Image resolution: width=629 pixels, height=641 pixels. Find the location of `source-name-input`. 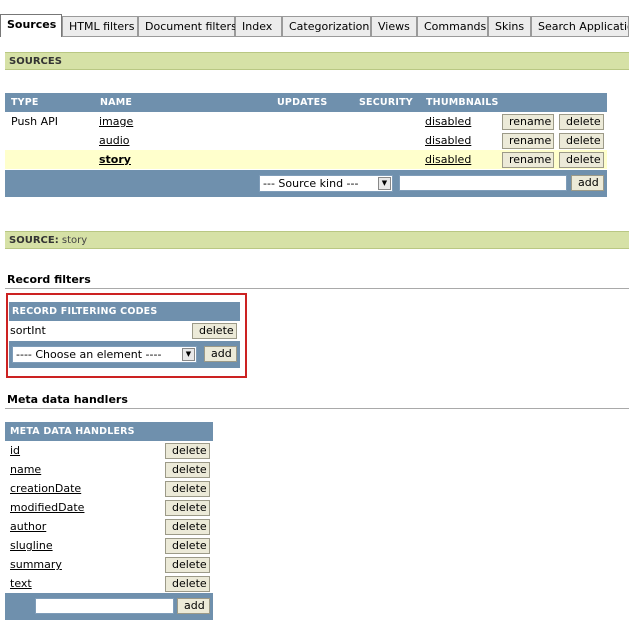

source-name-input is located at coordinates (483, 183).